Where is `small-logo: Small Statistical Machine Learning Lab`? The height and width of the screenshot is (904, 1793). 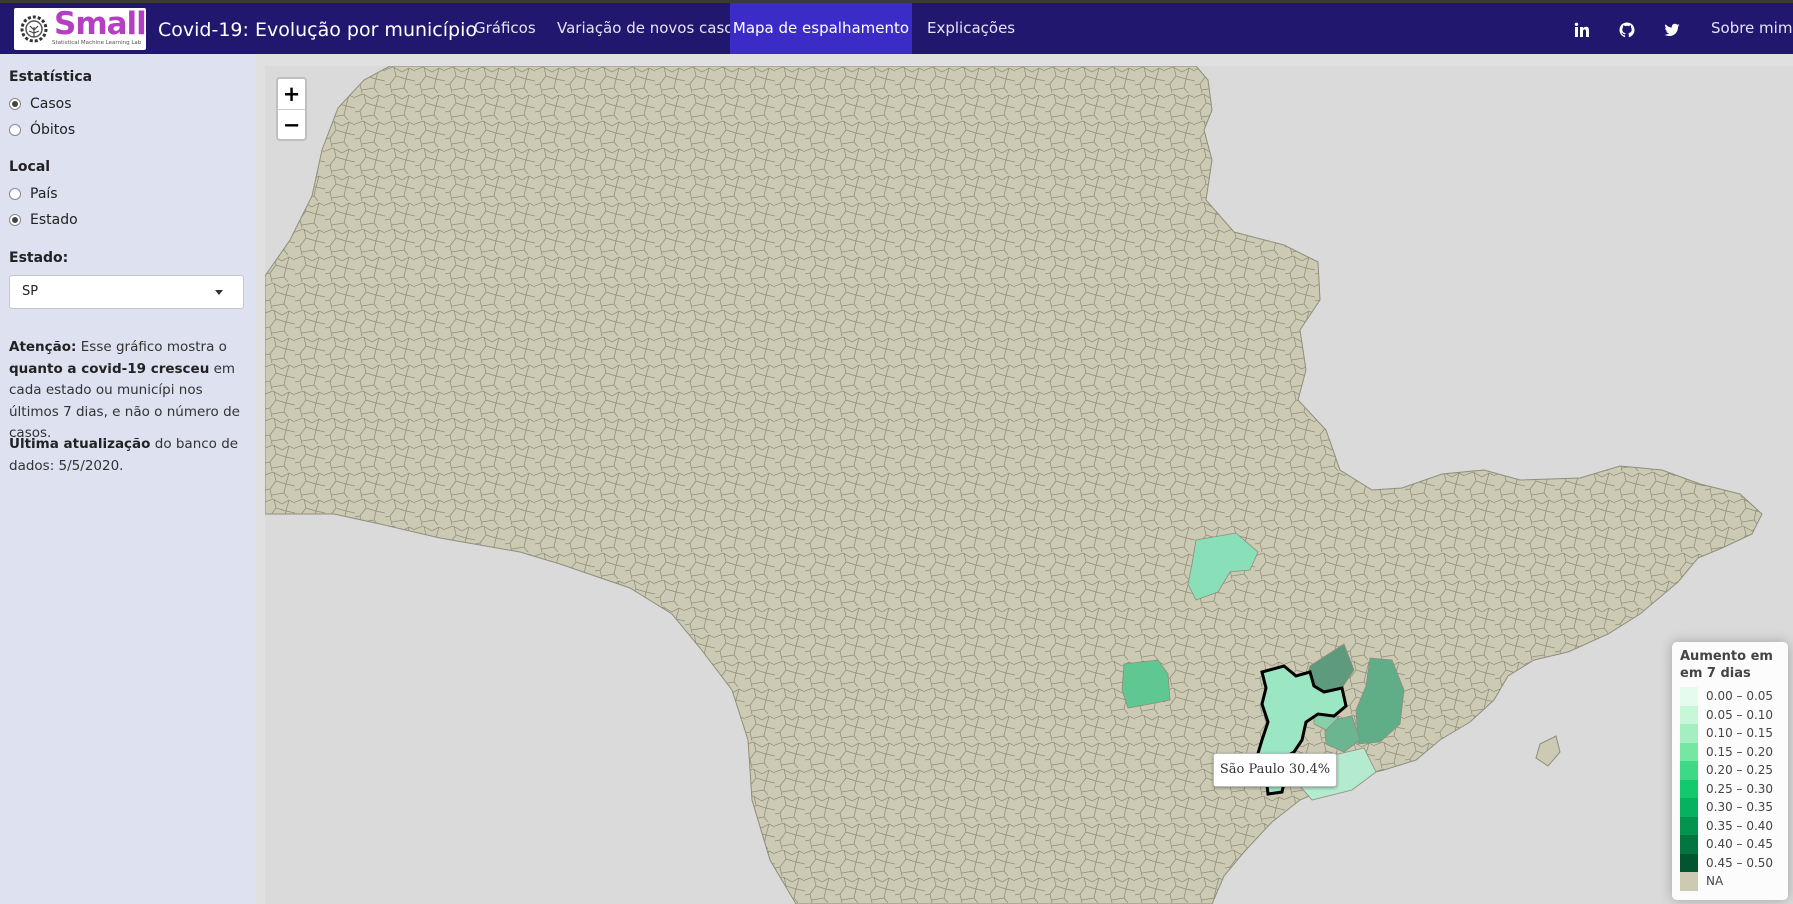 small-logo: Small Statistical Machine Learning Lab is located at coordinates (80, 29).